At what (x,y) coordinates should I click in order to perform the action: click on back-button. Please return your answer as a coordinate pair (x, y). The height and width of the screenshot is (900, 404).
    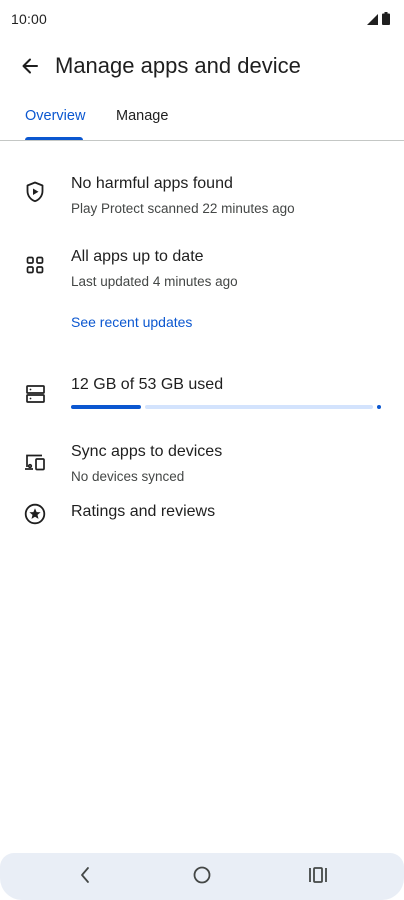
    Looking at the image, I should click on (30, 68).